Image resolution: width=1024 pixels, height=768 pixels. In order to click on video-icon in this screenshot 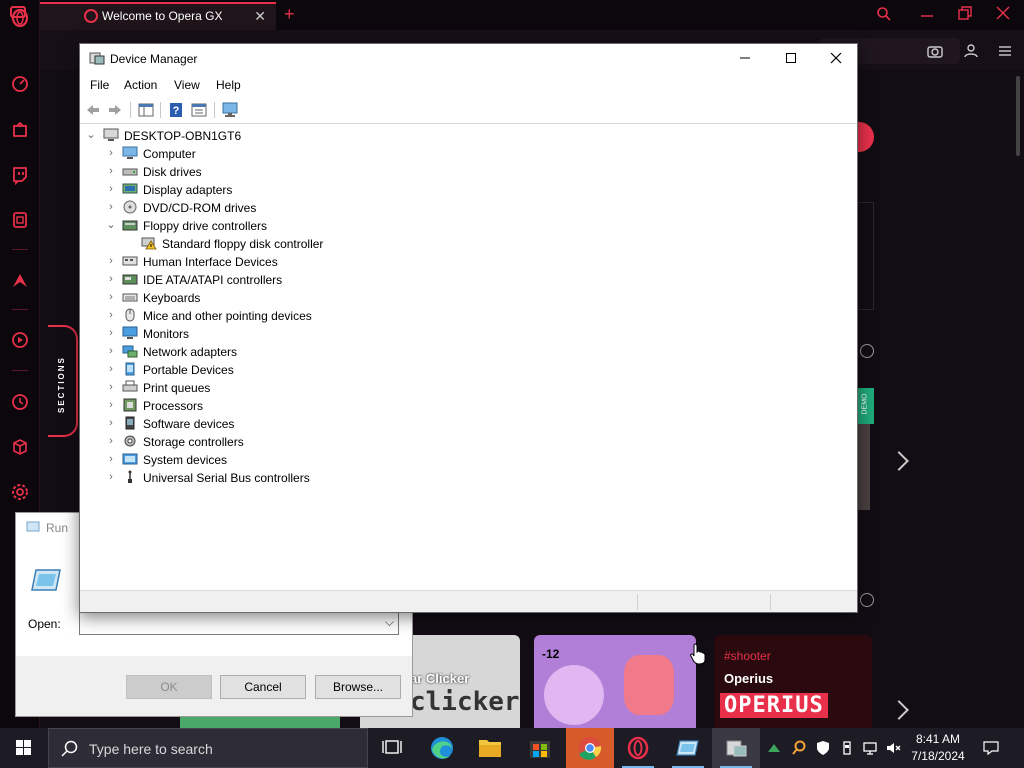, I will do `click(20, 340)`.